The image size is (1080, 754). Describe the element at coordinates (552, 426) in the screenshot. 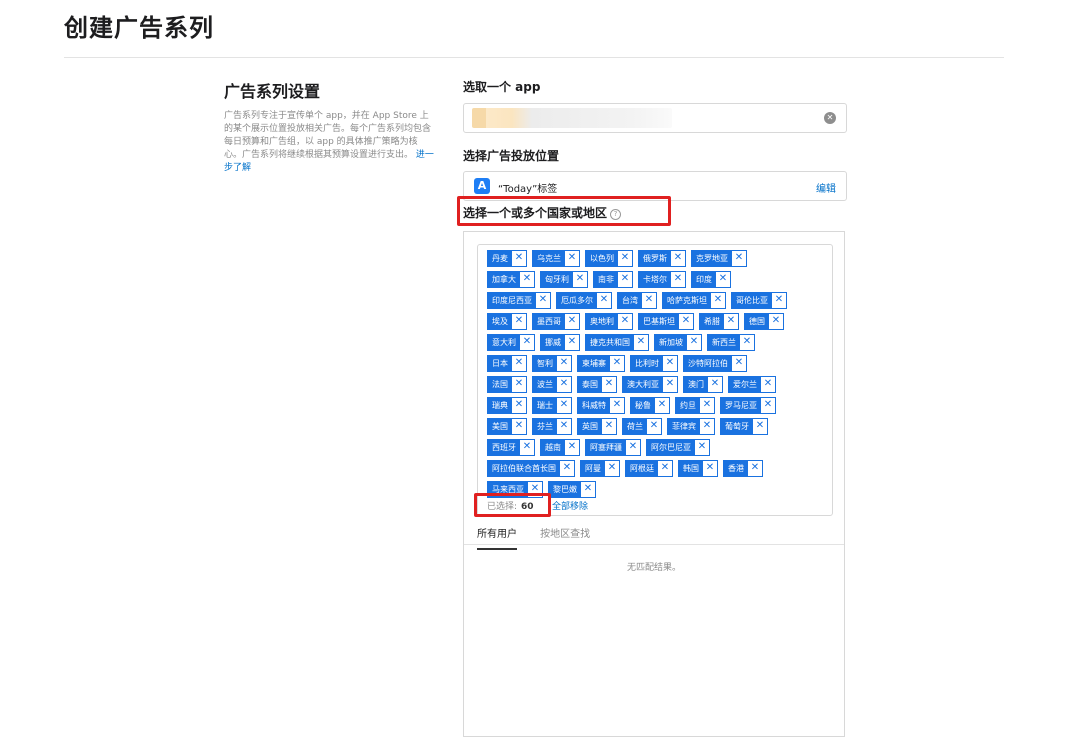

I see `country-tag: 芬兰 ✕` at that location.